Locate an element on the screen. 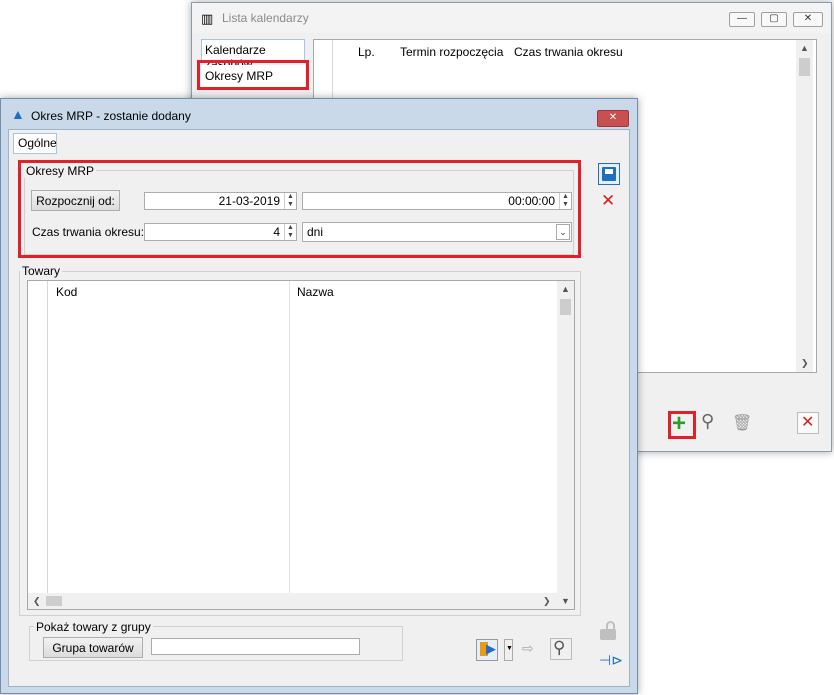 This screenshot has width=834, height=695. column-nazwa: Nazwa is located at coordinates (315, 292).